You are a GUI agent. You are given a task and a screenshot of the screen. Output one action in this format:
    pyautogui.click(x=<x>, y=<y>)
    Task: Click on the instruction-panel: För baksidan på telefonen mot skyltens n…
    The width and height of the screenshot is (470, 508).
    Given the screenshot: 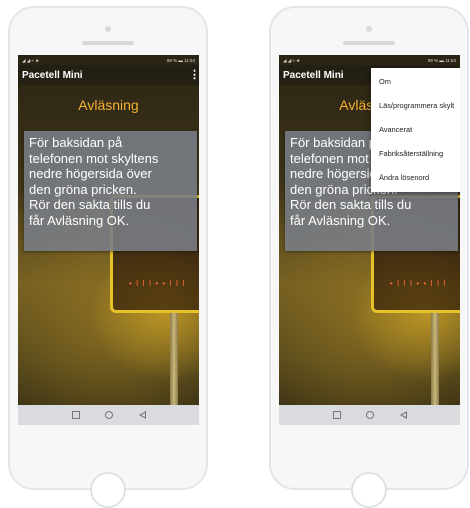 What is the action you would take?
    pyautogui.click(x=110, y=191)
    